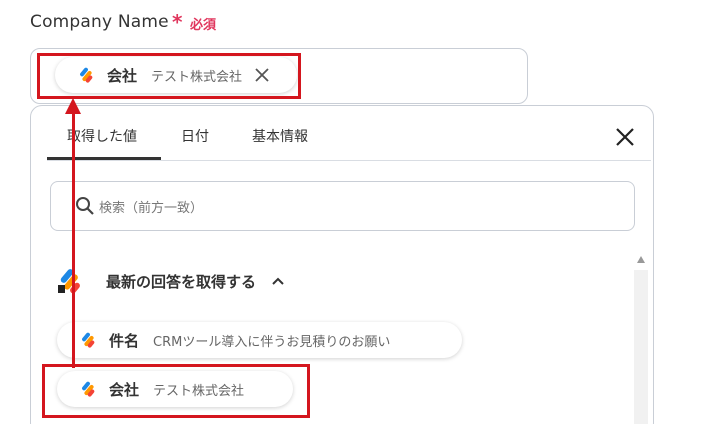 The image size is (727, 424). Describe the element at coordinates (280, 136) in the screenshot. I see `tab-basic-info: 基本情報` at that location.